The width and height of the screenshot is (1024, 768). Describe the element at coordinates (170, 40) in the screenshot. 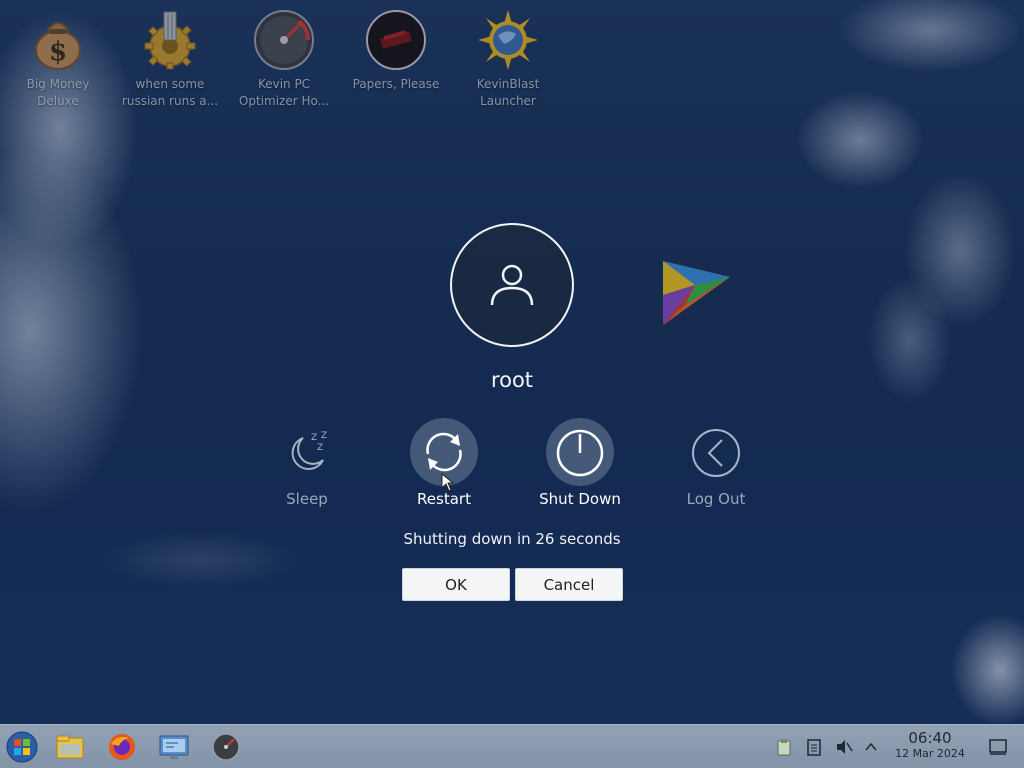

I see `gear-icon` at that location.